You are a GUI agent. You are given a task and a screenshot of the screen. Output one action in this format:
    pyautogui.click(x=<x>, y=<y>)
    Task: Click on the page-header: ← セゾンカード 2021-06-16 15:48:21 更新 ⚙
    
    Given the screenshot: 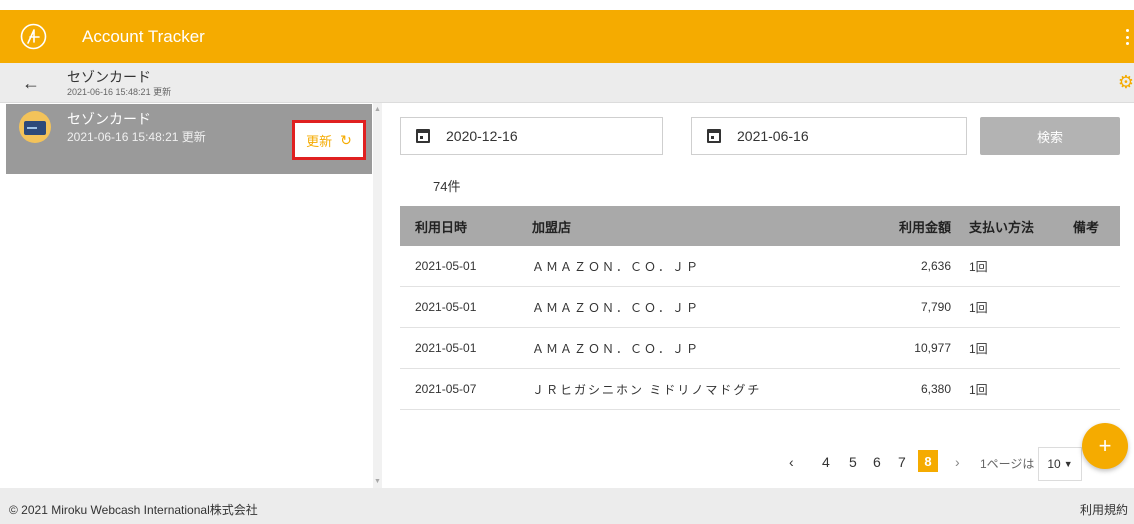 What is the action you would take?
    pyautogui.click(x=567, y=83)
    